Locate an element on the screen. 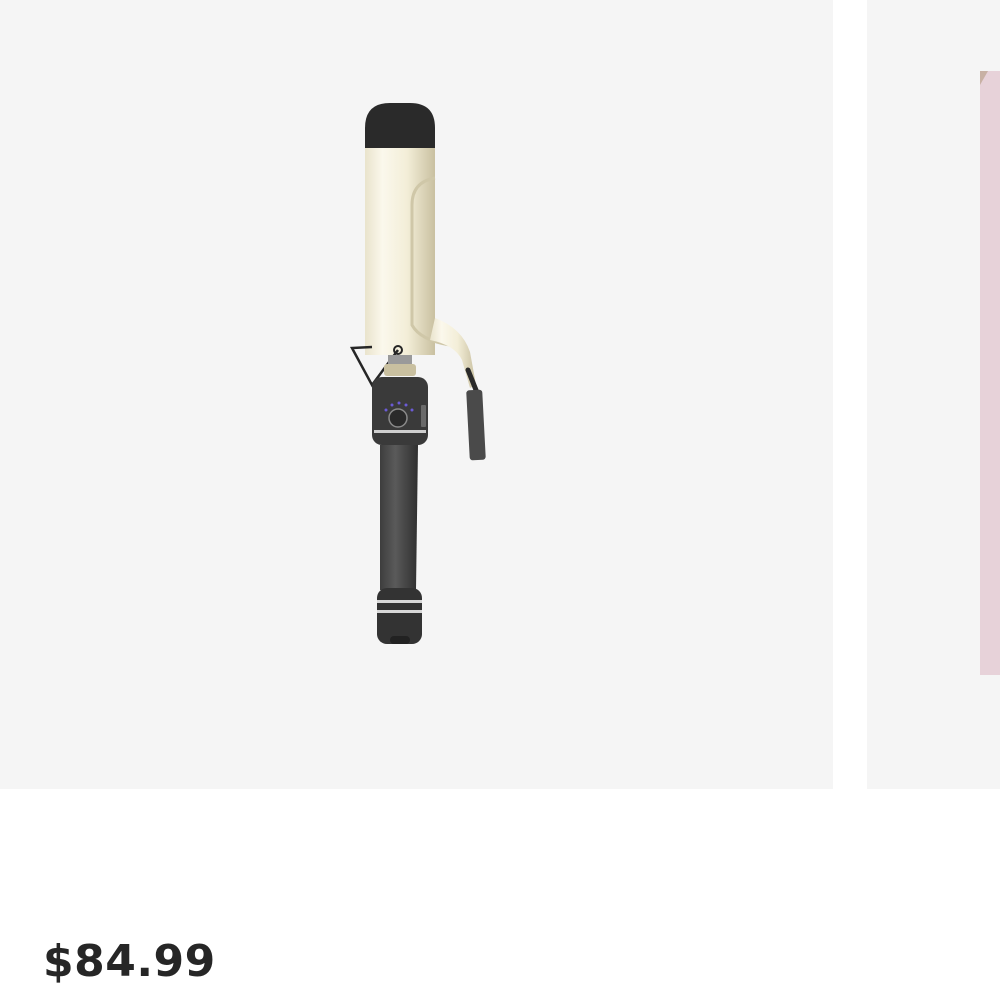 The width and height of the screenshot is (1000, 1000). product-image-partial-icon is located at coordinates (990, 373).